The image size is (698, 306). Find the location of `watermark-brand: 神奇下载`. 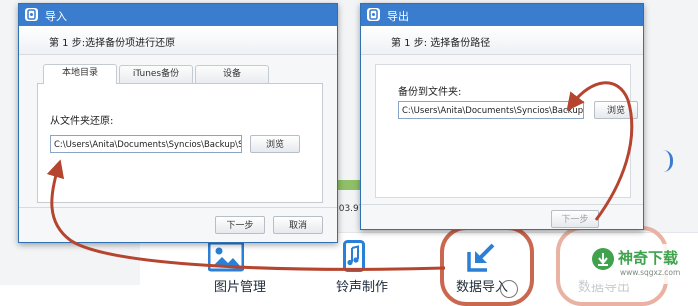

watermark-brand: 神奇下载 is located at coordinates (648, 258).